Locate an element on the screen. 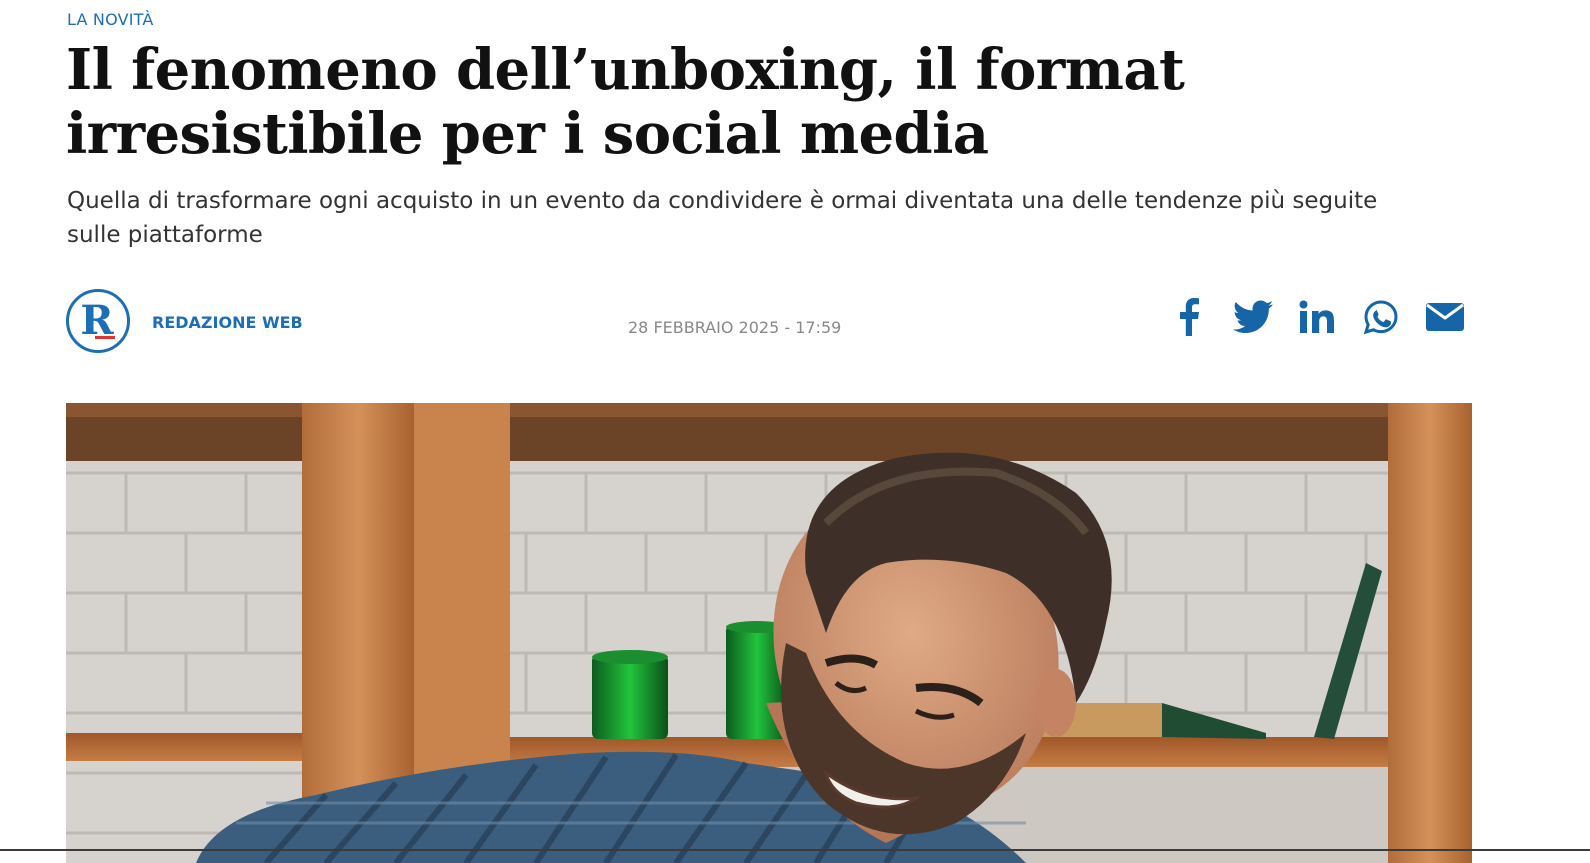 Image resolution: width=1590 pixels, height=863 pixels. publish-date: 28 FEBBRAIO 2025 - 17:59 is located at coordinates (735, 327).